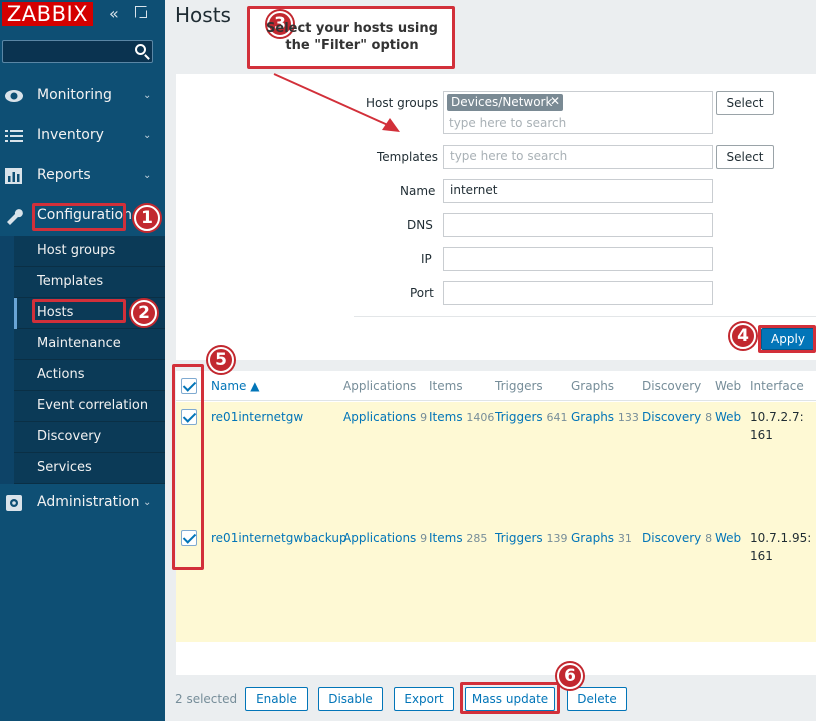  What do you see at coordinates (89, 282) in the screenshot?
I see `sidebar-item-templates: Templates` at bounding box center [89, 282].